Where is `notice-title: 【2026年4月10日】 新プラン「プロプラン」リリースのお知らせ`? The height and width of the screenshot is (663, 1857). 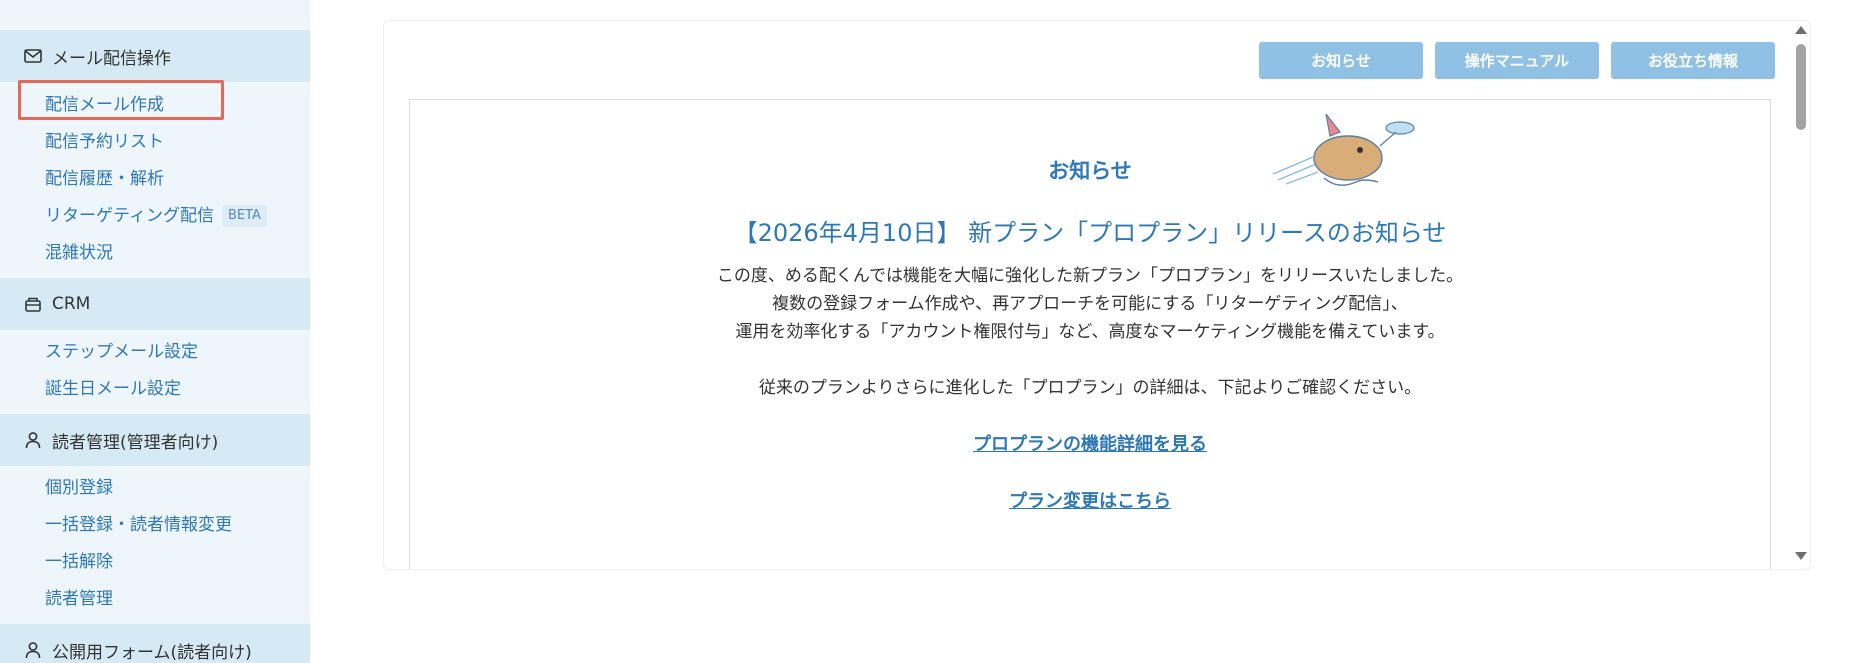 notice-title: 【2026年4月10日】 新プラン「プロプラン」リリースのお知らせ is located at coordinates (1090, 233).